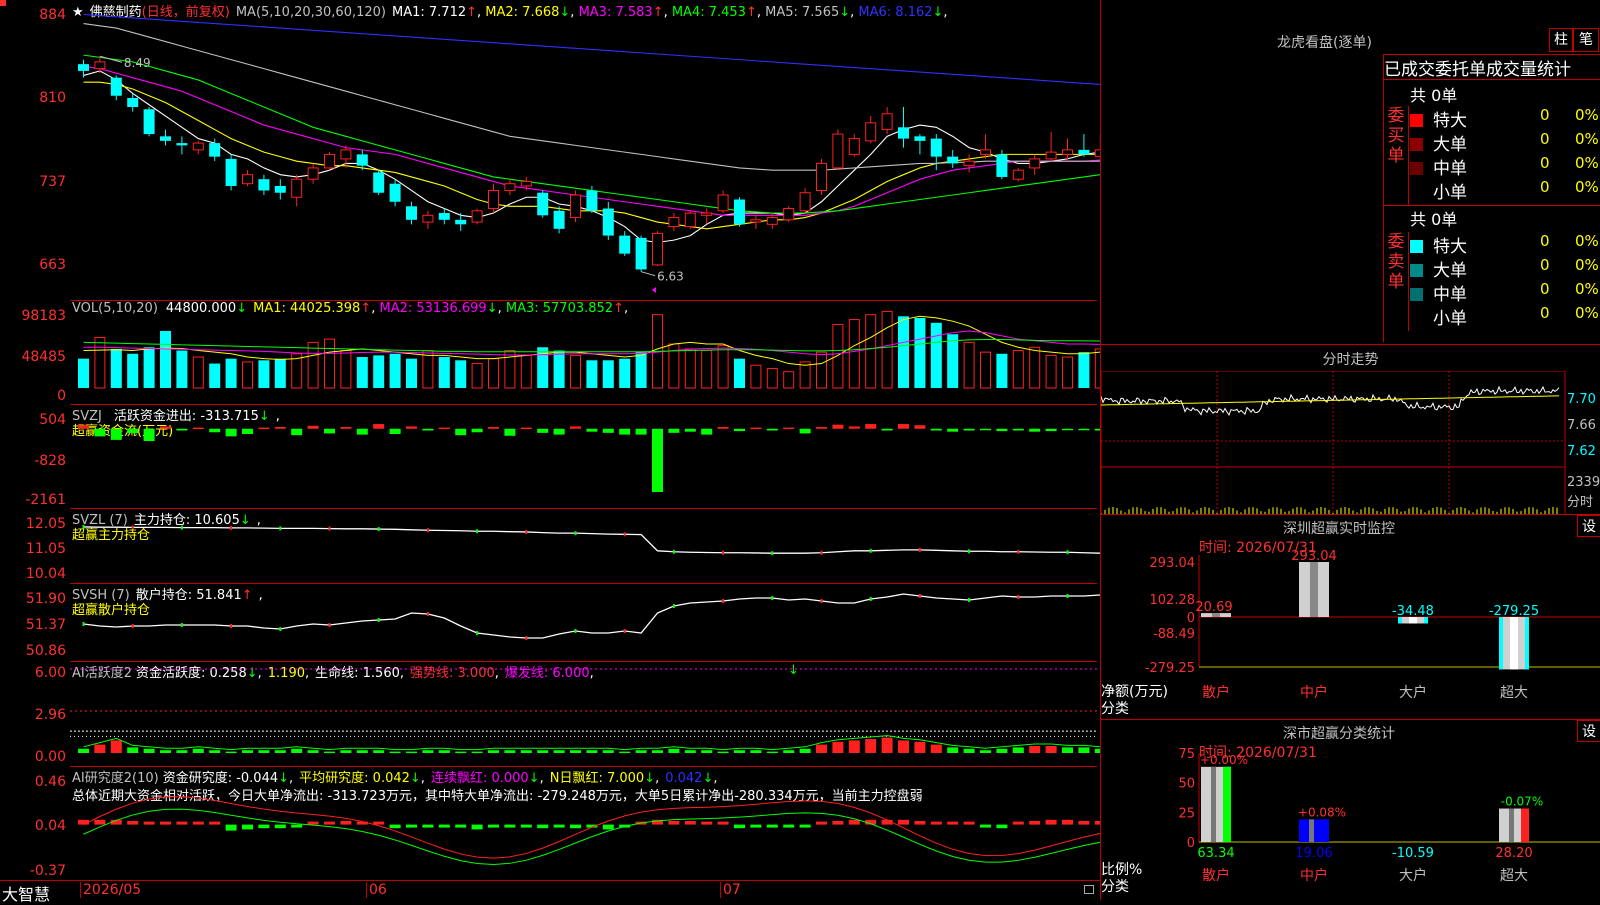  What do you see at coordinates (1350, 360) in the screenshot?
I see `intraday-title: 分时走势` at bounding box center [1350, 360].